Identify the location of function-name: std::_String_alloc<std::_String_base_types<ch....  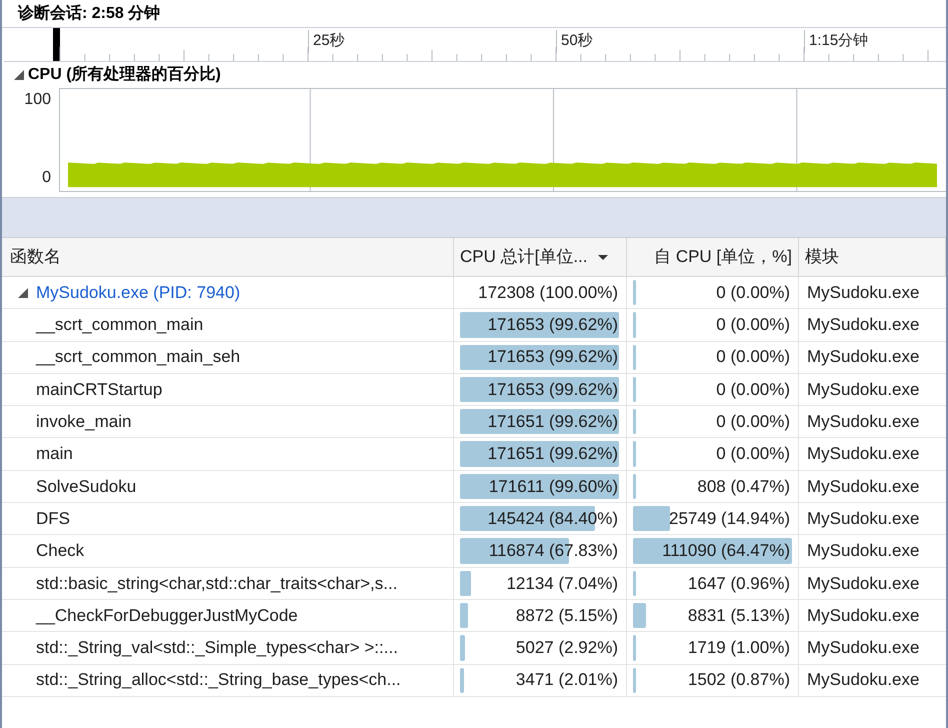
(218, 680).